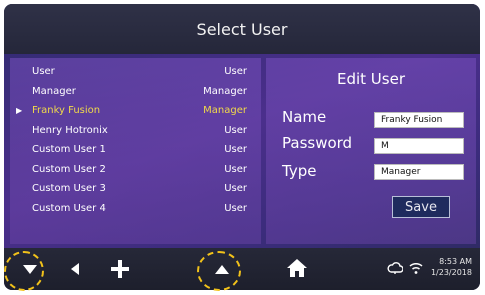 The image size is (485, 295). Describe the element at coordinates (69, 150) in the screenshot. I see `user-name: Custom User 1` at that location.